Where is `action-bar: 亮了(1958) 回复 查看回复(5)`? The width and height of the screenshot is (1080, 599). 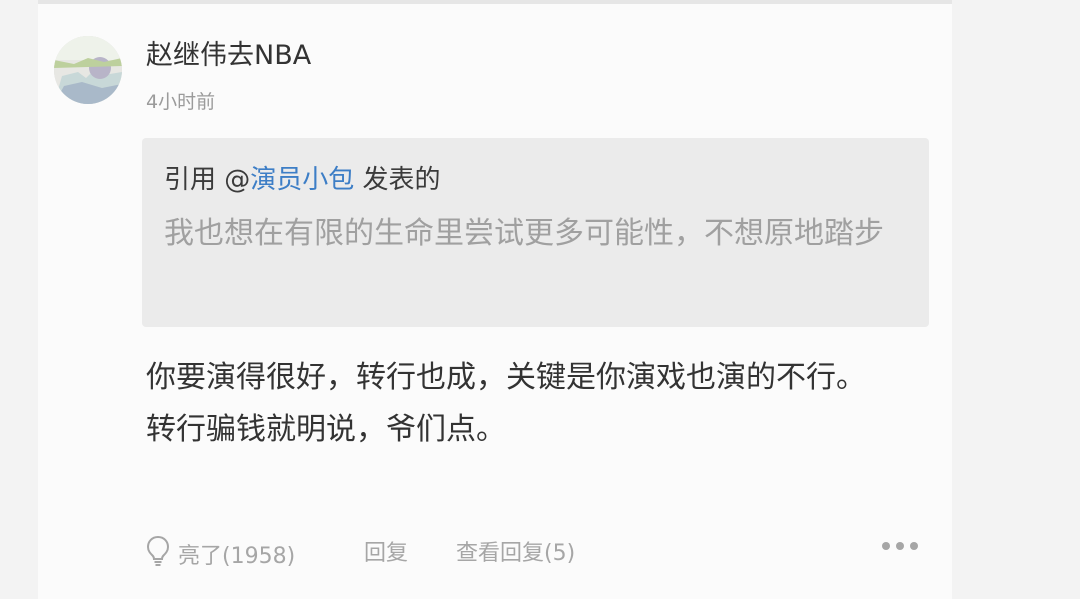 action-bar: 亮了(1958) 回复 查看回复(5) is located at coordinates (536, 554).